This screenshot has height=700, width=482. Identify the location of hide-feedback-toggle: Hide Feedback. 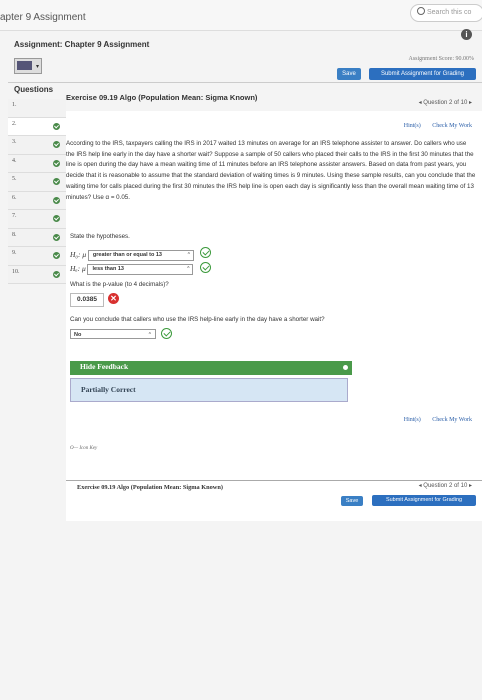
(211, 368).